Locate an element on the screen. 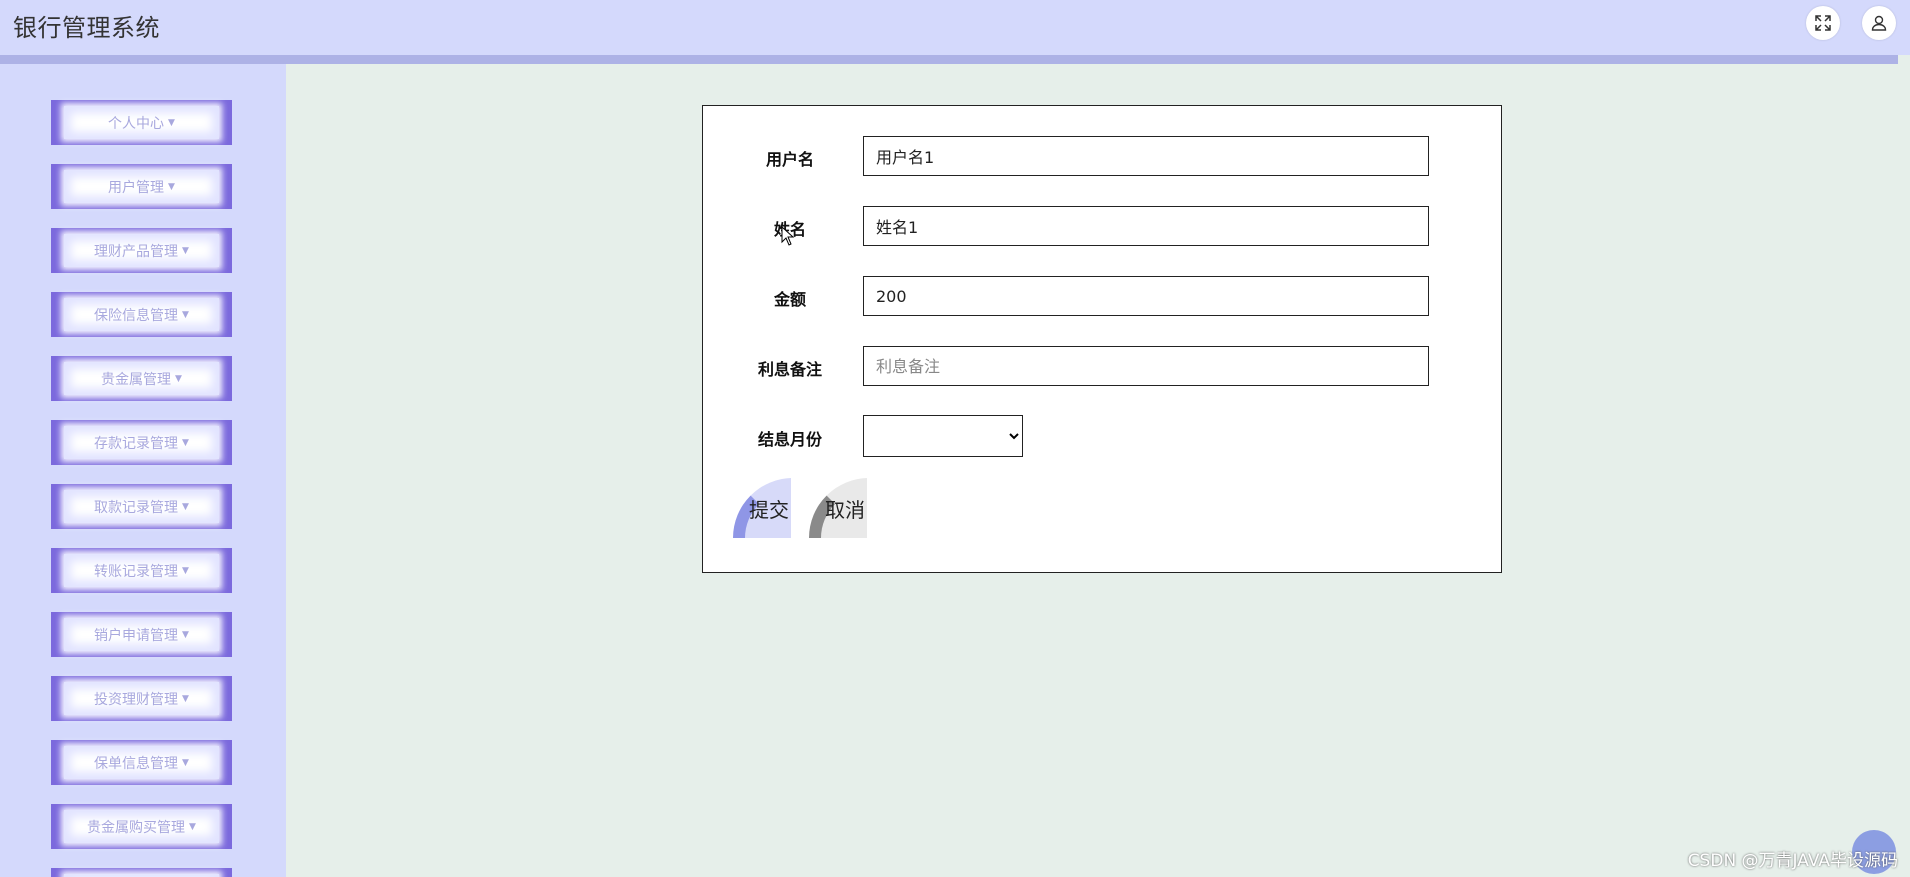  sidebar-item-withdrawal-records: 取款记录管理 ▼ is located at coordinates (141, 506).